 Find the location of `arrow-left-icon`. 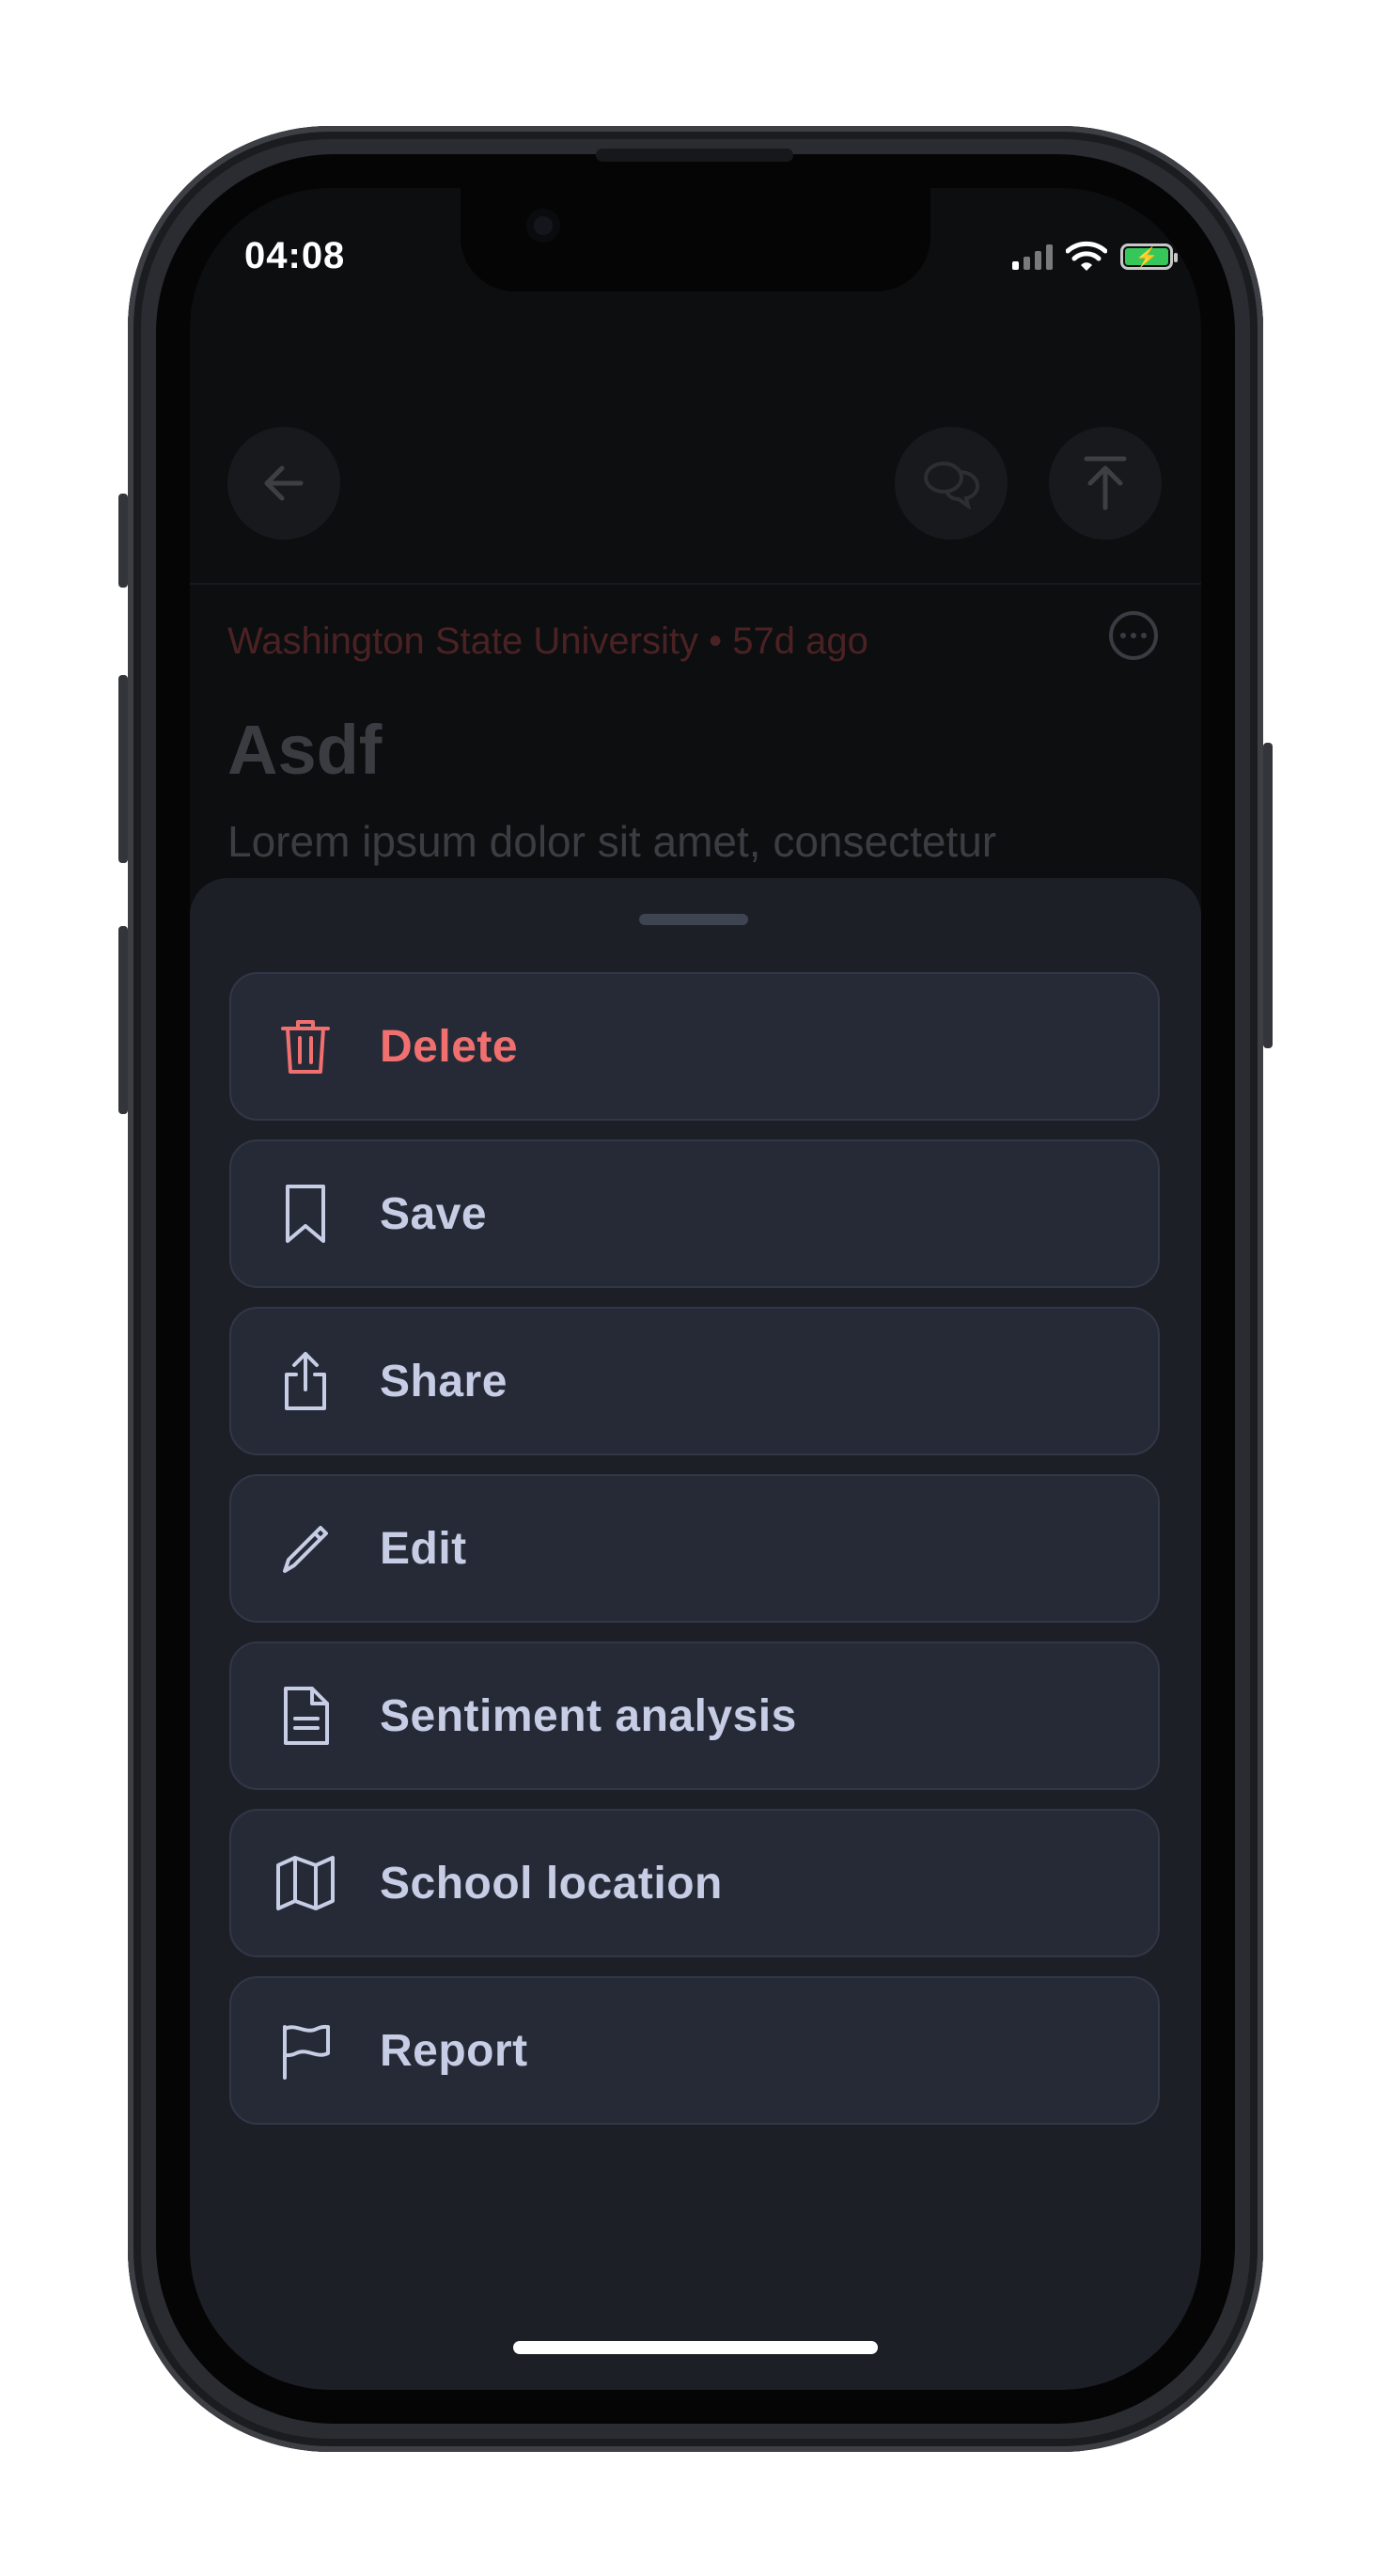

arrow-left-icon is located at coordinates (284, 483).